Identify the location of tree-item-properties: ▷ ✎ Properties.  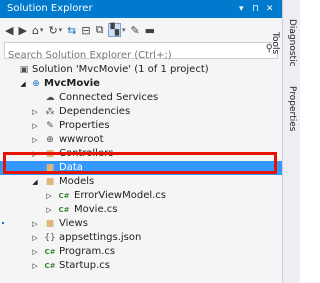
(141, 126).